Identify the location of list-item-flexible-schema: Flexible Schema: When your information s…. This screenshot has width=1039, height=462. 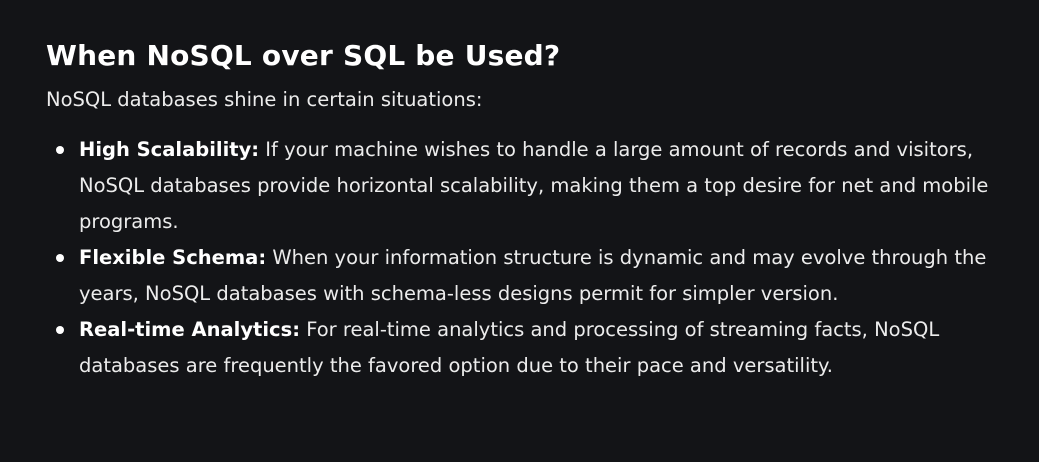
(526, 276).